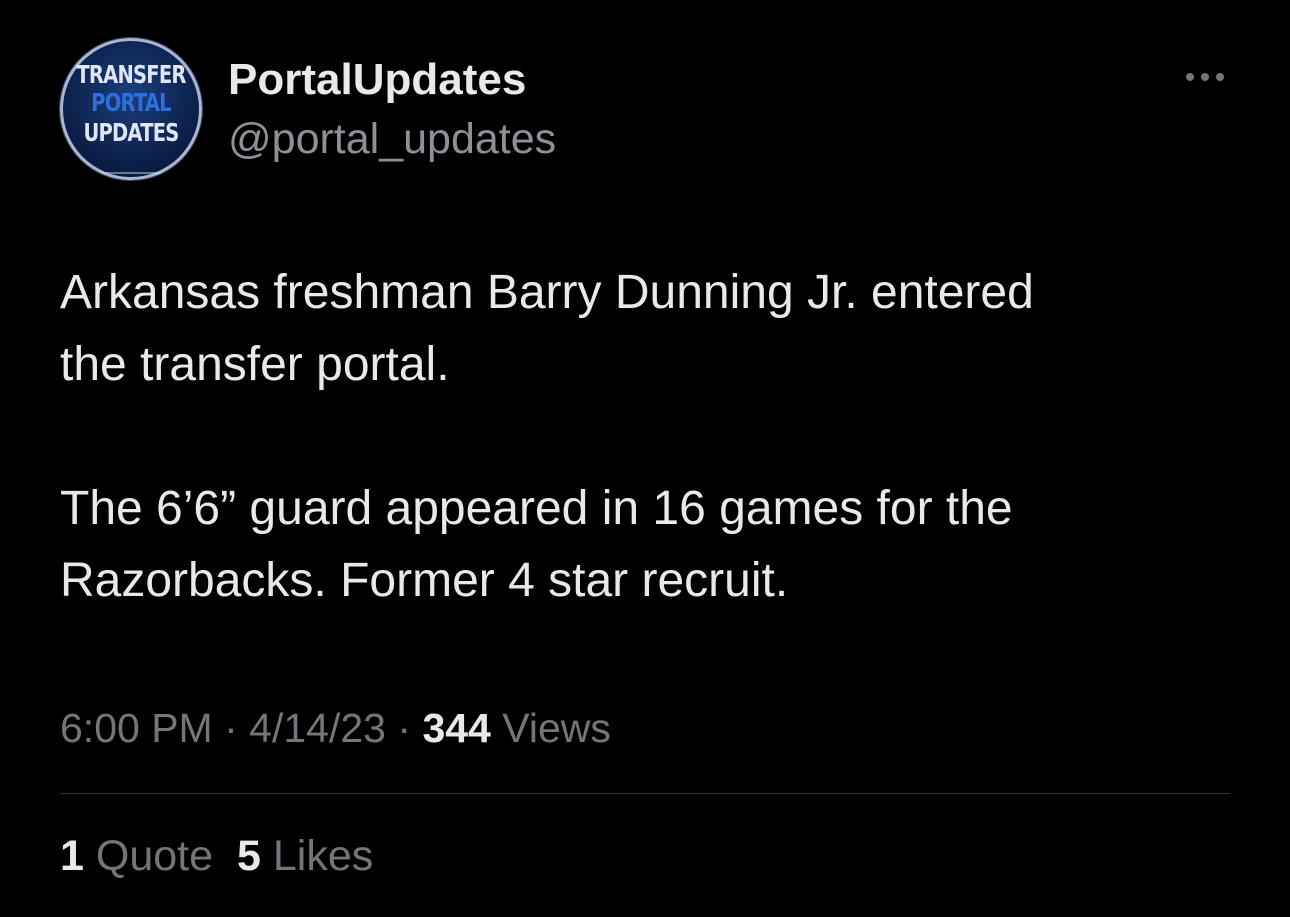 The height and width of the screenshot is (917, 1290). I want to click on author-display-name: PortalUpdates, so click(377, 80).